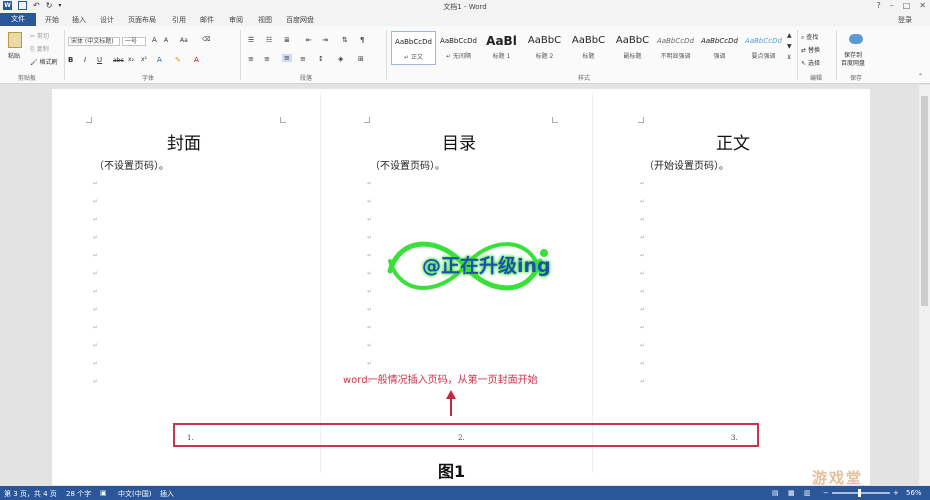 The width and height of the screenshot is (930, 500). I want to click on style-name: 标题, so click(588, 56).